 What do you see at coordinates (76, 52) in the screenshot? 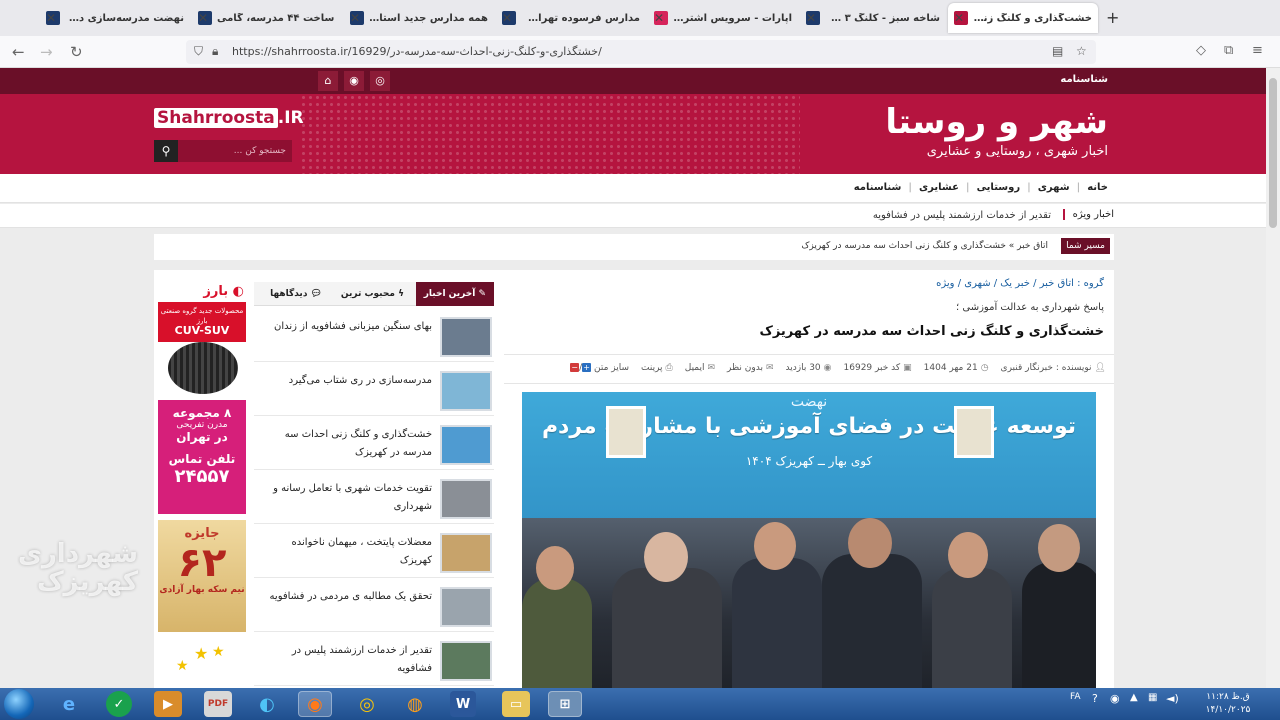
I see `reload-icon: ↻` at bounding box center [76, 52].